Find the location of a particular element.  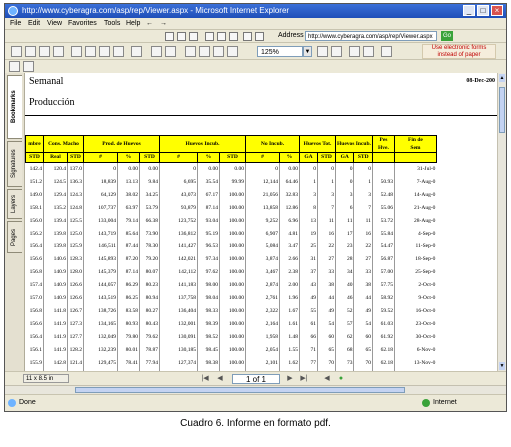

menu-edit: Edit is located at coordinates (34, 23).